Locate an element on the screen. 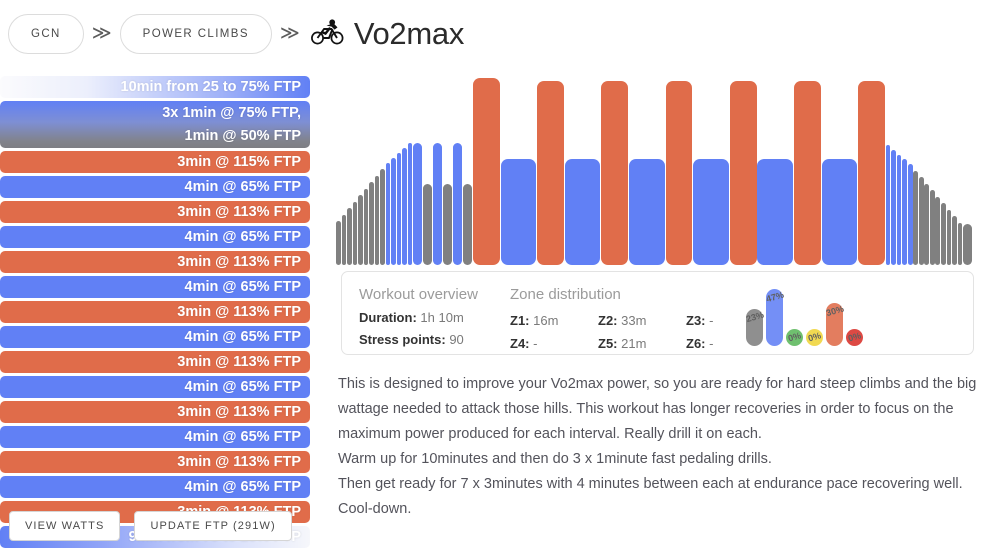  zone-bar-value: 30% is located at coordinates (835, 311).